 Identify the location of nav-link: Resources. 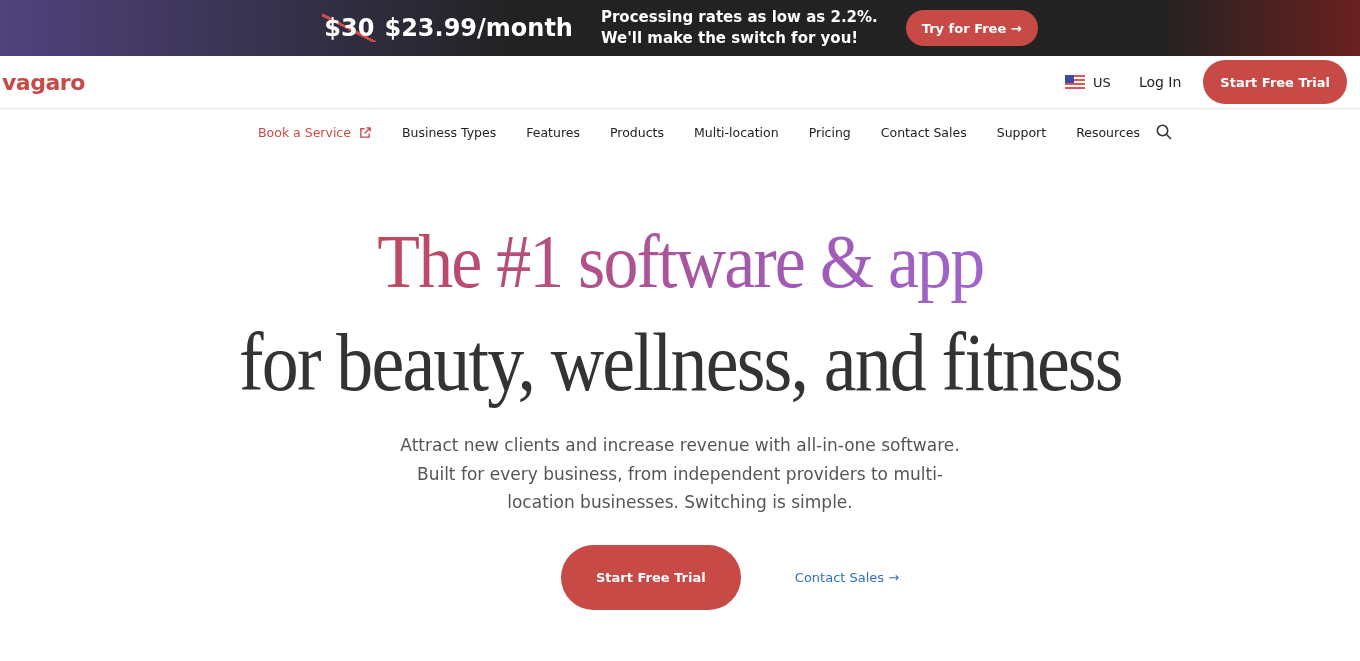
(1108, 132).